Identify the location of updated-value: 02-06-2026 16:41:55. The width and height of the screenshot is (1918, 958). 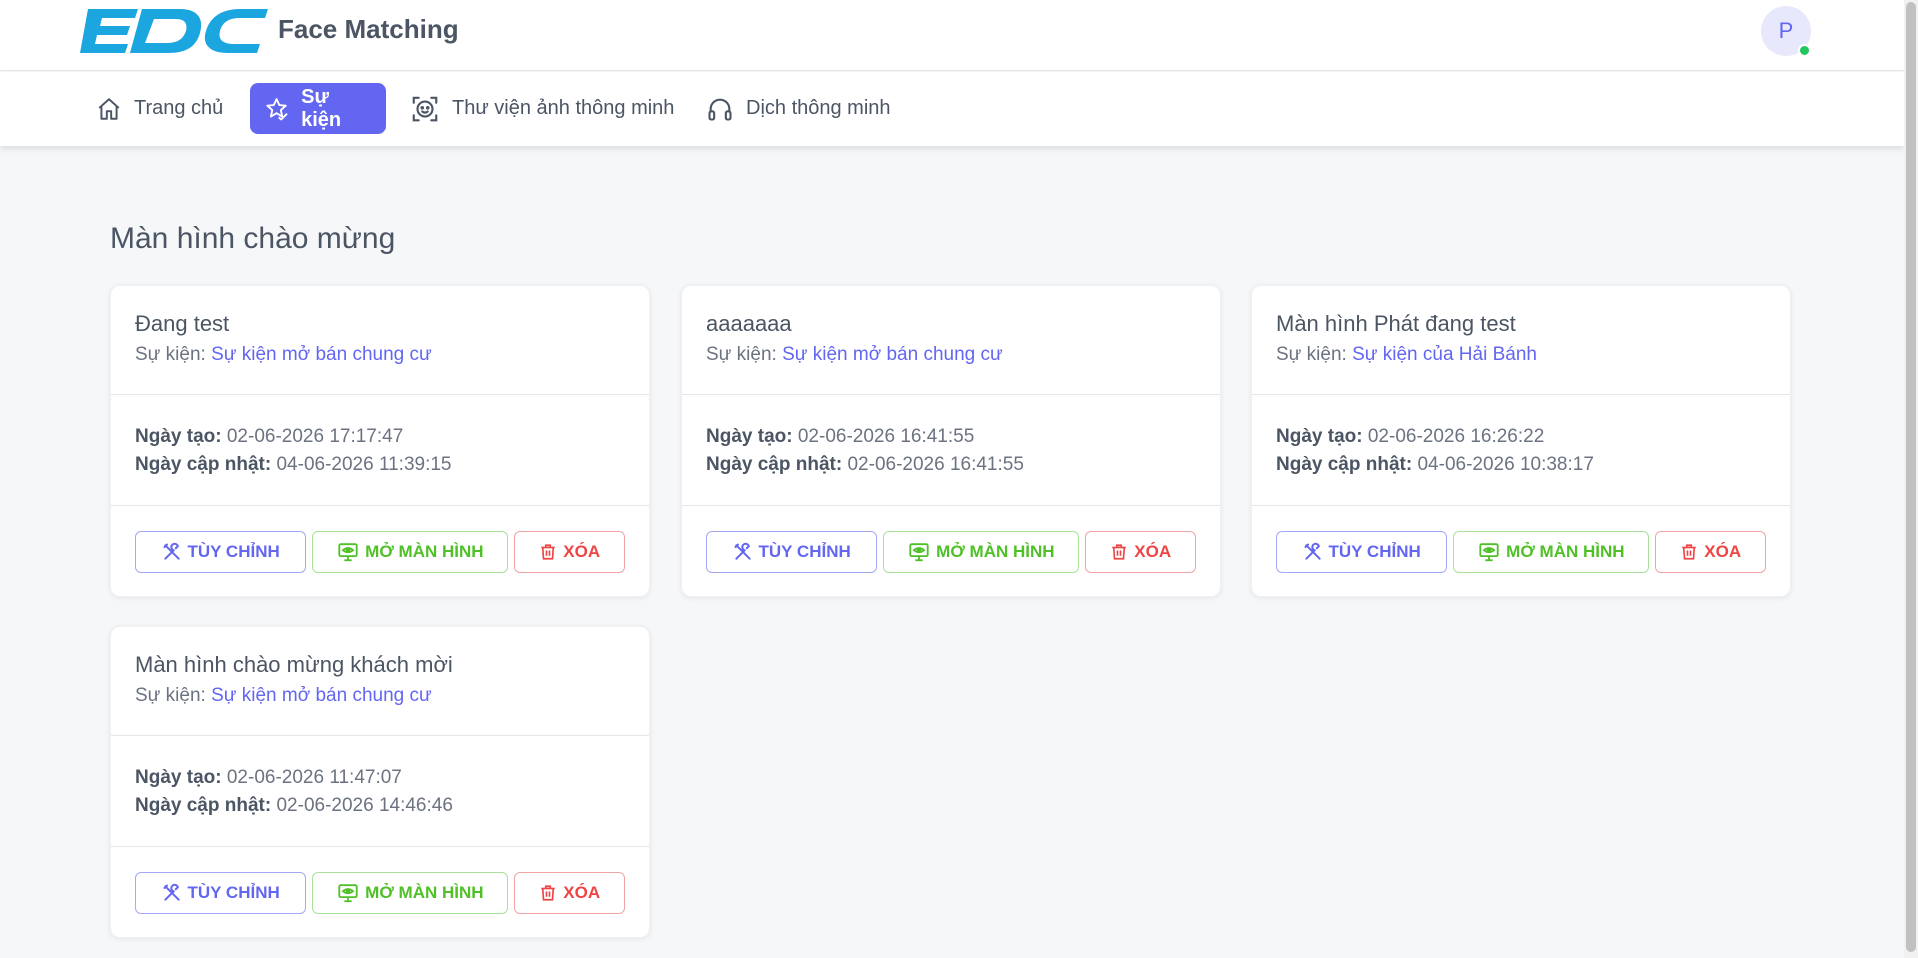
(935, 464).